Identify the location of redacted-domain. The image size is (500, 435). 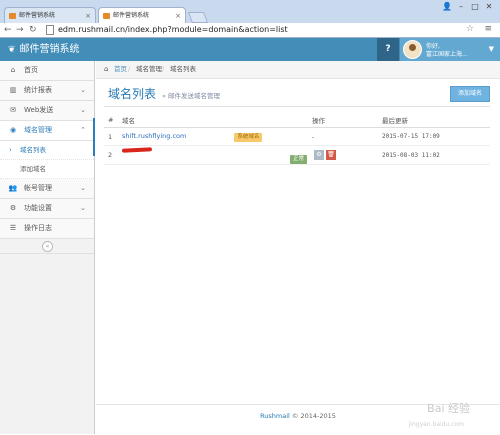
(137, 150).